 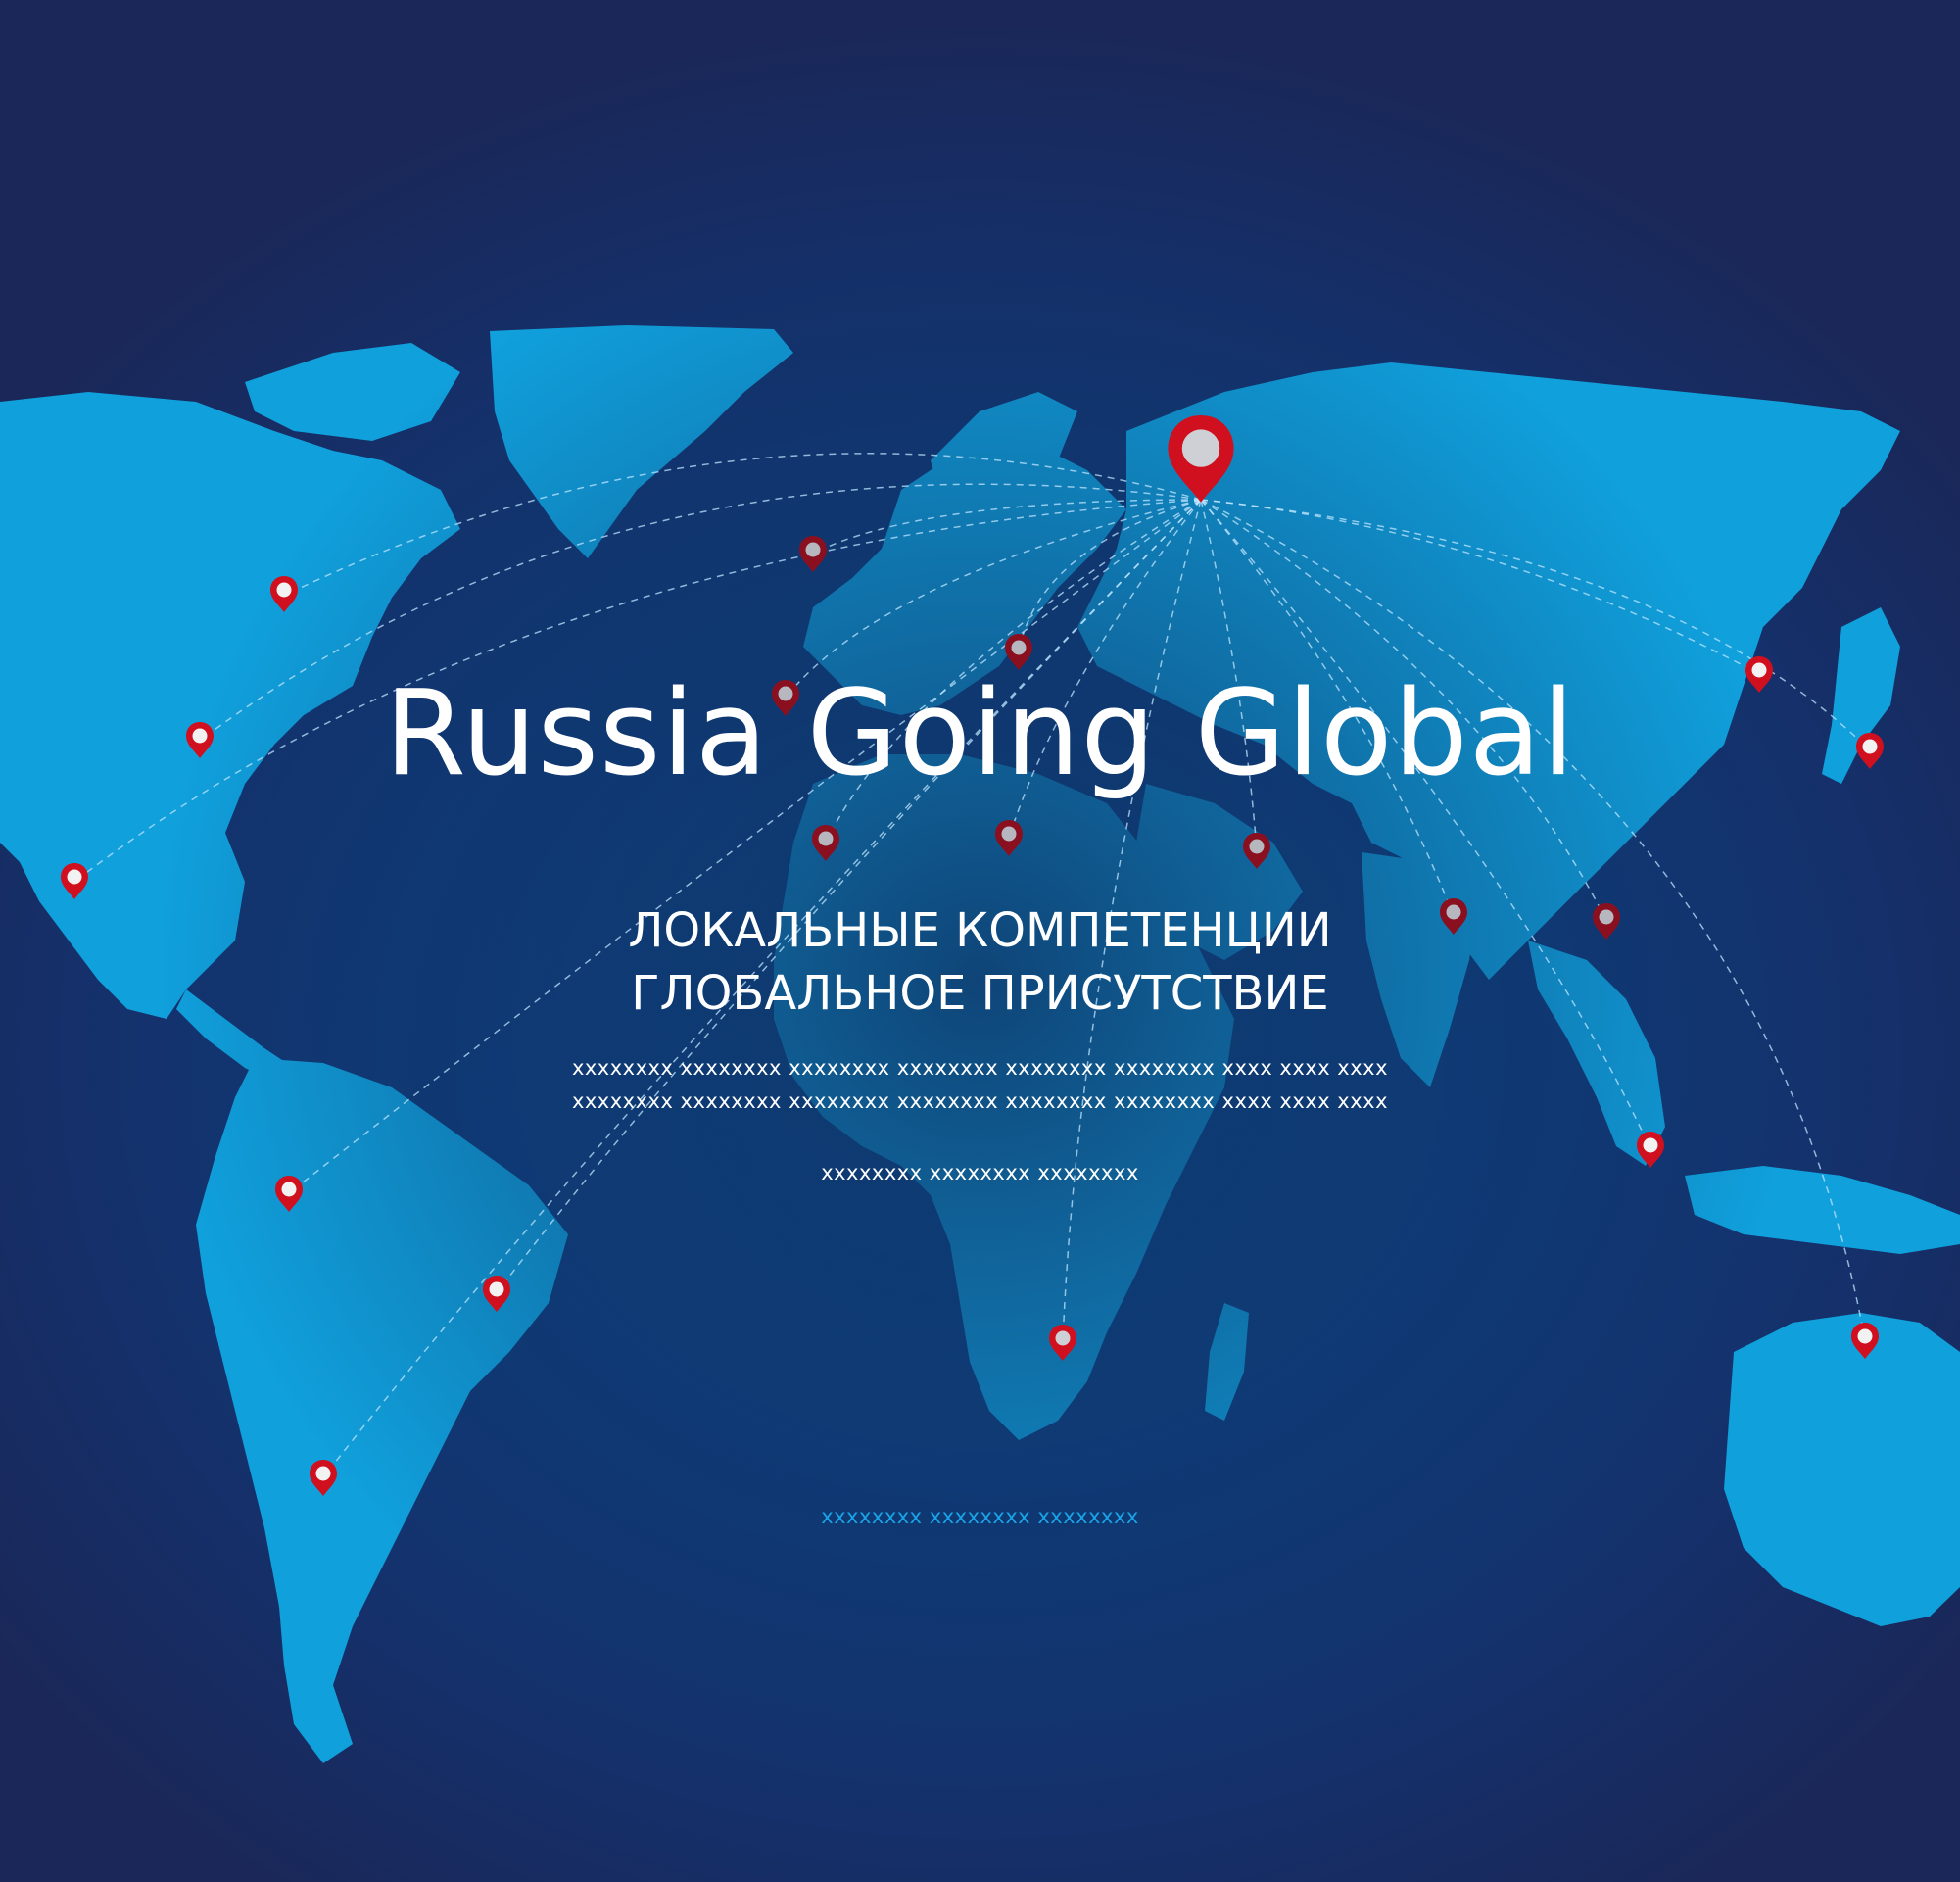 I want to click on subtitle-line-1: ЛОКАЛЬНЫЕ КОМПЕТЕНЦИИ, so click(x=980, y=930).